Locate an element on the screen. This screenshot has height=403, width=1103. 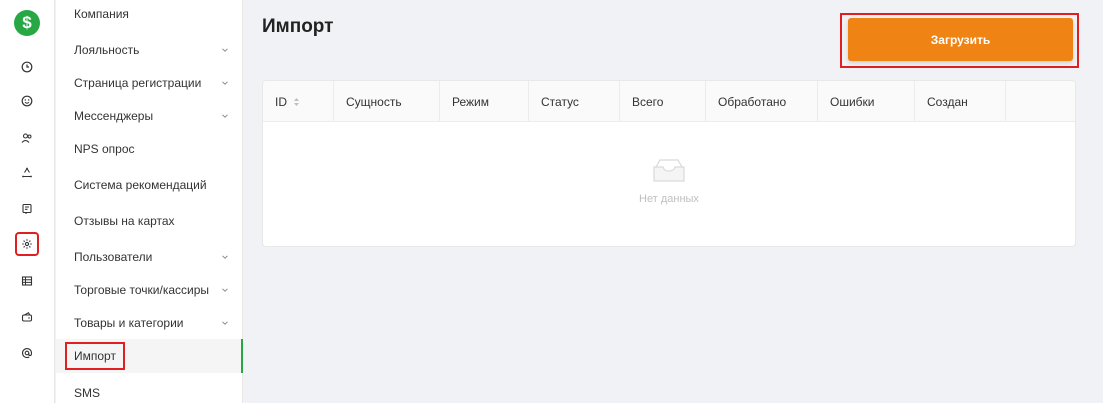
column-header-label: Всего is located at coordinates (648, 101).